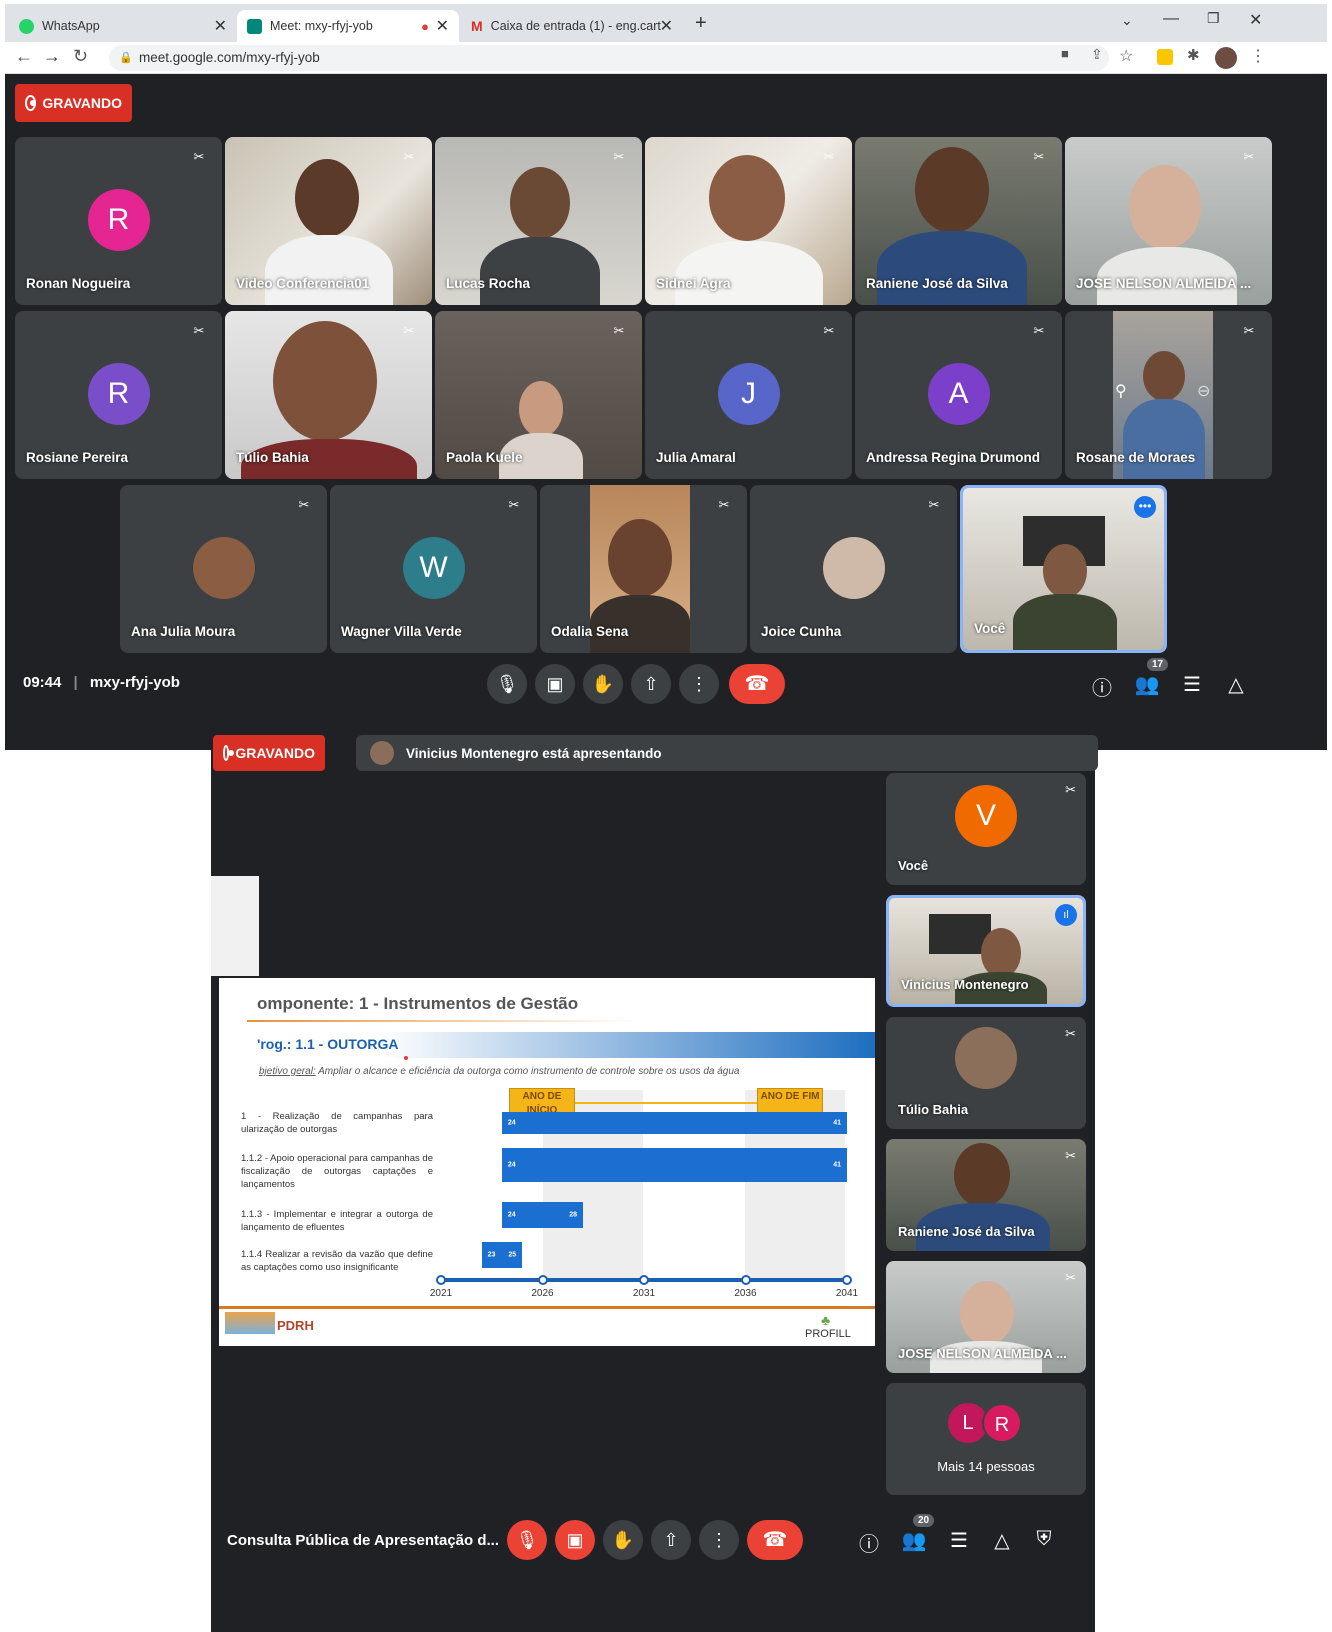 Image resolution: width=1332 pixels, height=1632 pixels. I want to click on participant-tile: ✂ Video Conferencia01, so click(328, 221).